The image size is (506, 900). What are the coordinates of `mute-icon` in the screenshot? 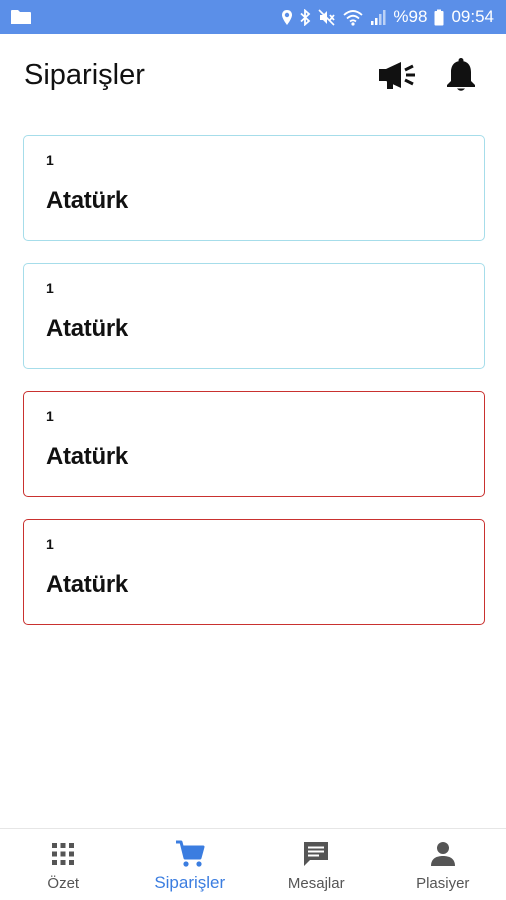 It's located at (327, 17).